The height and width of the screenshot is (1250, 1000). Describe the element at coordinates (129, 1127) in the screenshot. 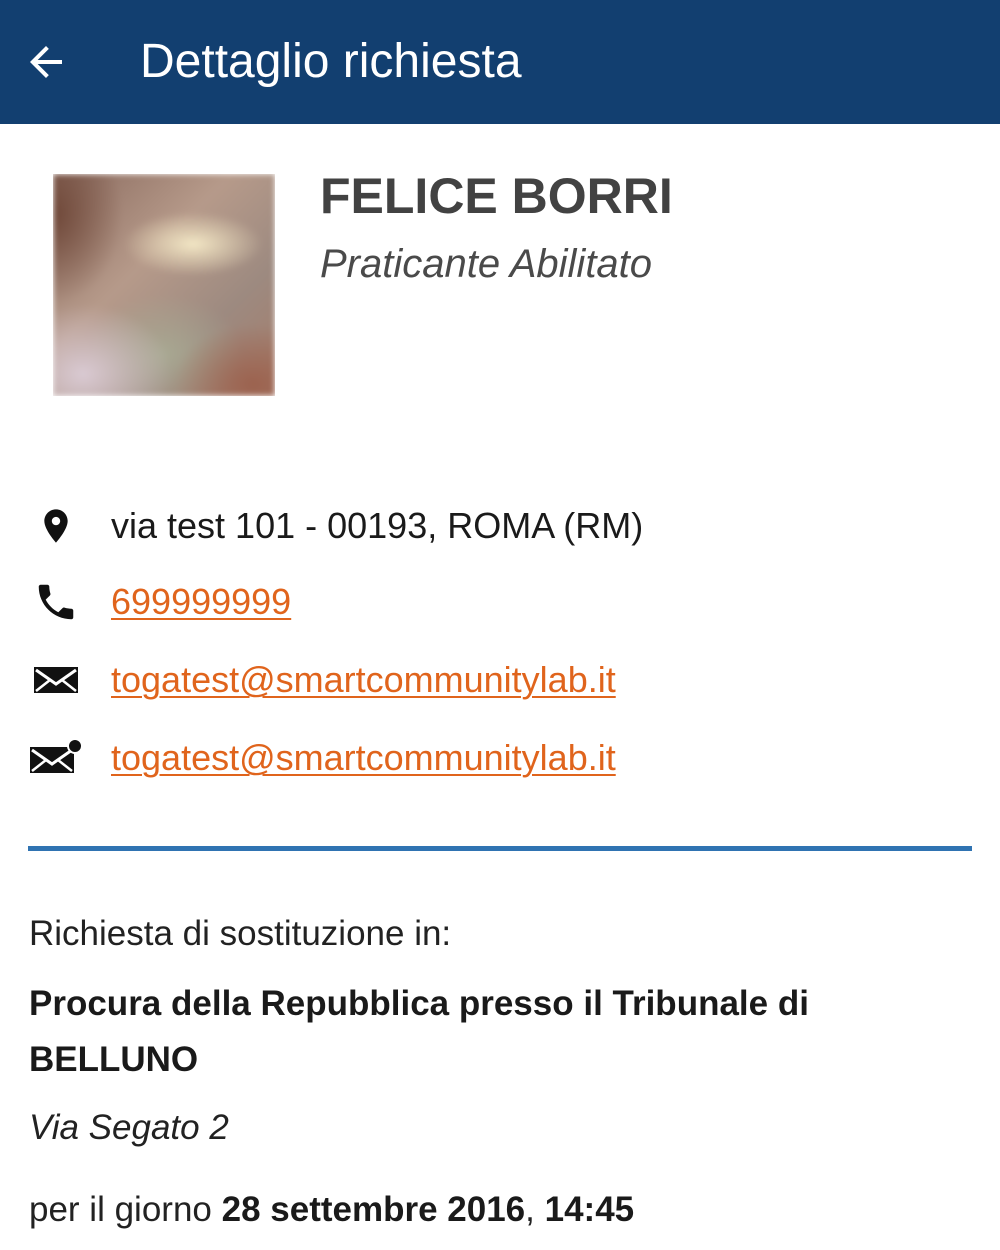

I see `request-address: Via Segato 2` at that location.